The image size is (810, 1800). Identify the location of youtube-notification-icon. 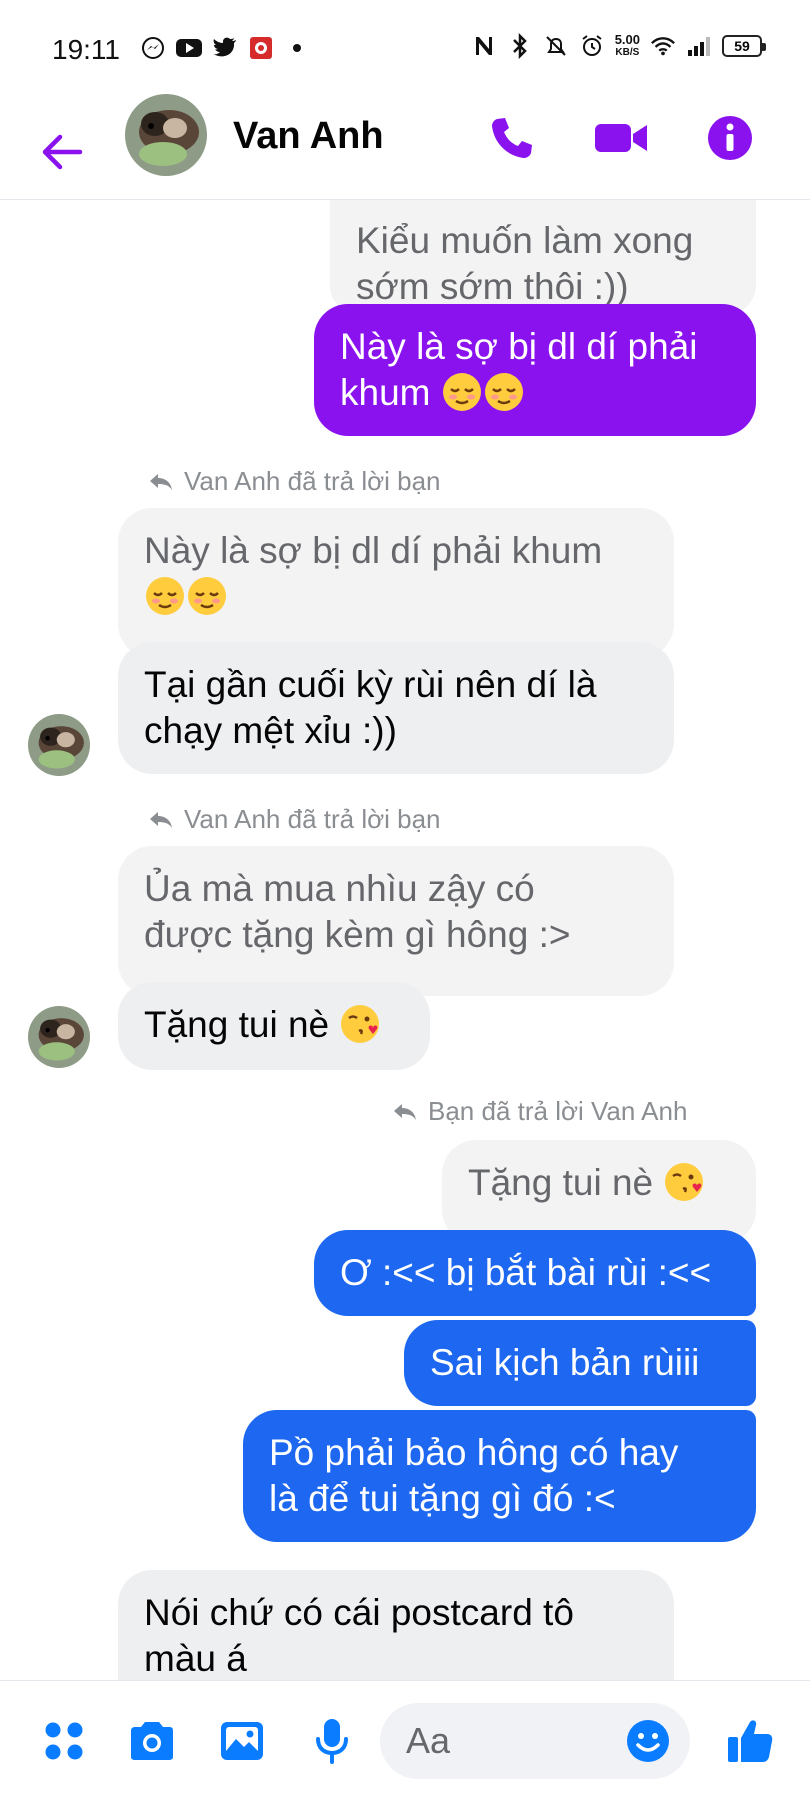
(189, 48).